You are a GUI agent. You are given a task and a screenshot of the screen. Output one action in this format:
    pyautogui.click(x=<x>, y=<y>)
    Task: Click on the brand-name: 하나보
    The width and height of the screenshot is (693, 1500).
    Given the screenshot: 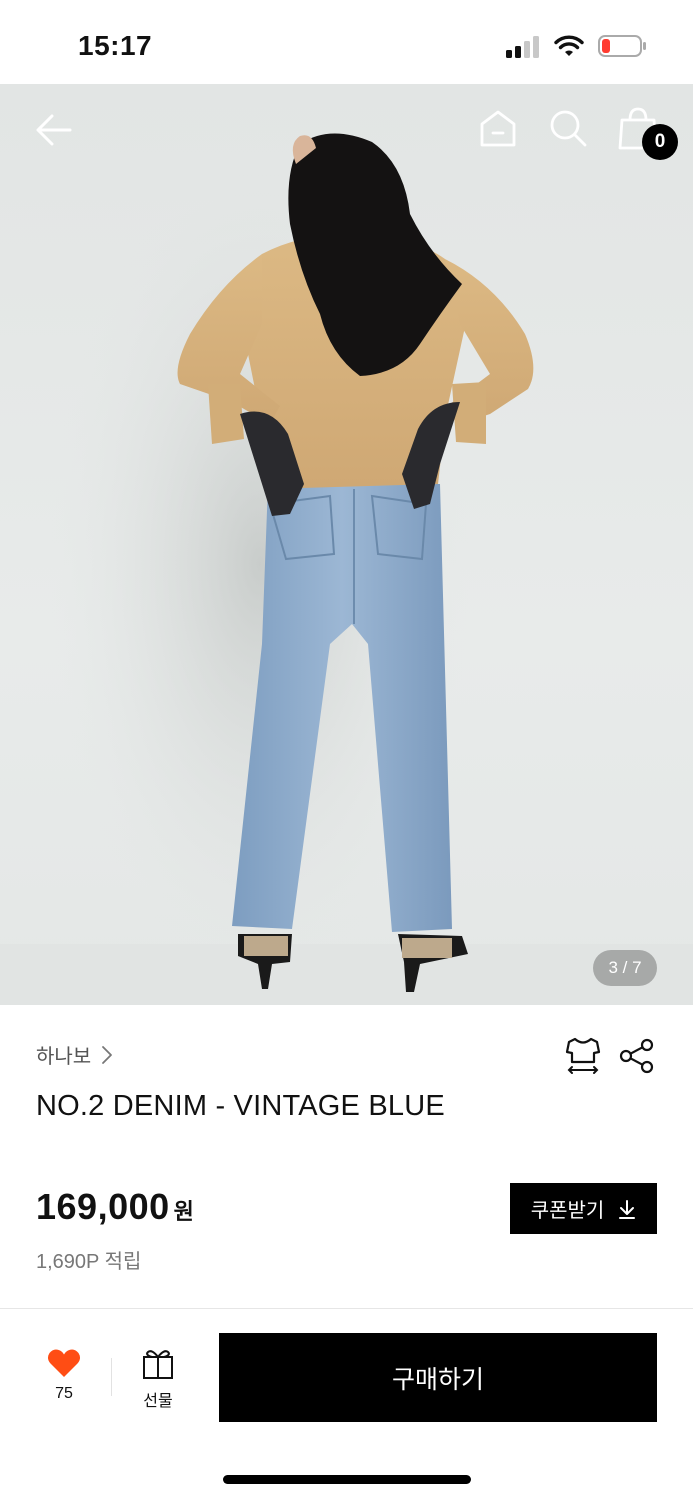 What is the action you would take?
    pyautogui.click(x=64, y=1057)
    